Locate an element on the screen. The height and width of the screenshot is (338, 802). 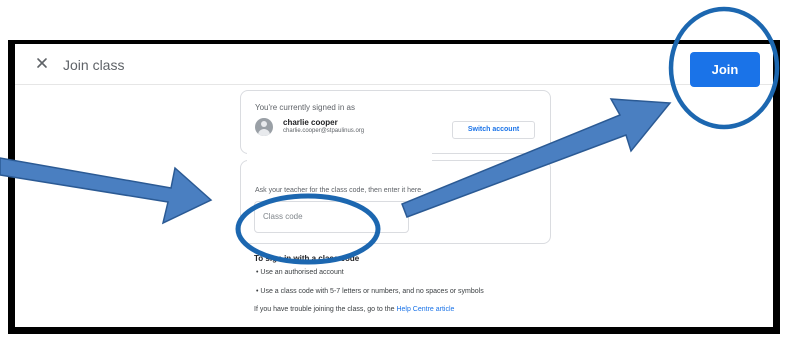
join-highlight-circle is located at coordinates (724, 68).